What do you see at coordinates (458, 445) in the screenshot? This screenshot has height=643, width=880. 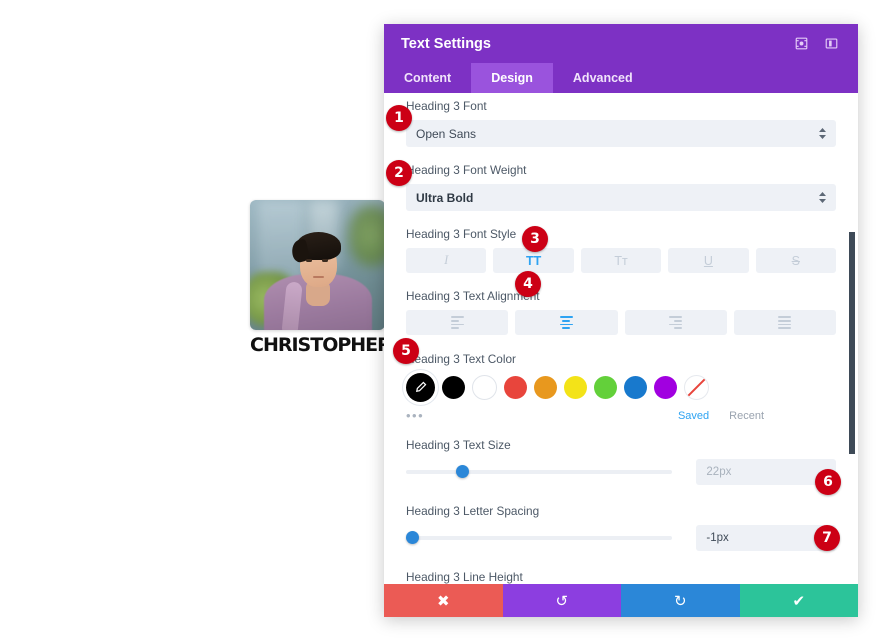 I see `text-size-label: Heading 3 Text Size` at bounding box center [458, 445].